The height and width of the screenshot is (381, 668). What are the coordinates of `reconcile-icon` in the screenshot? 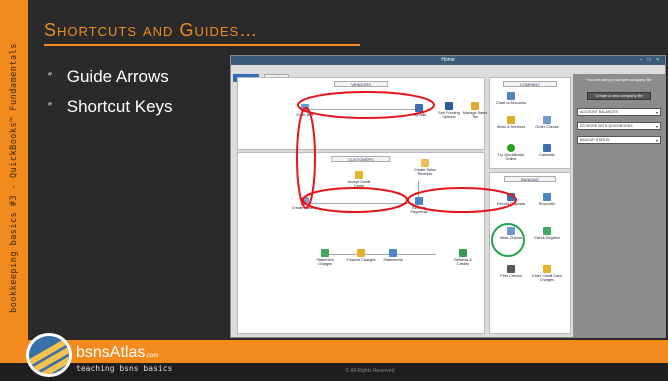 It's located at (547, 197).